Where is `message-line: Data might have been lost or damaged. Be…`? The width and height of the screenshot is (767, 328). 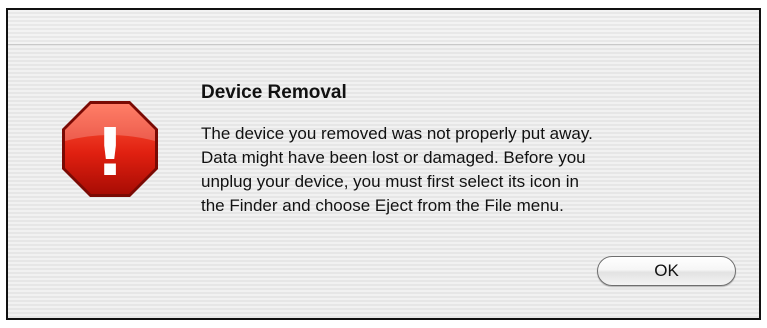
message-line: Data might have been lost or damaged. Be… is located at coordinates (393, 157).